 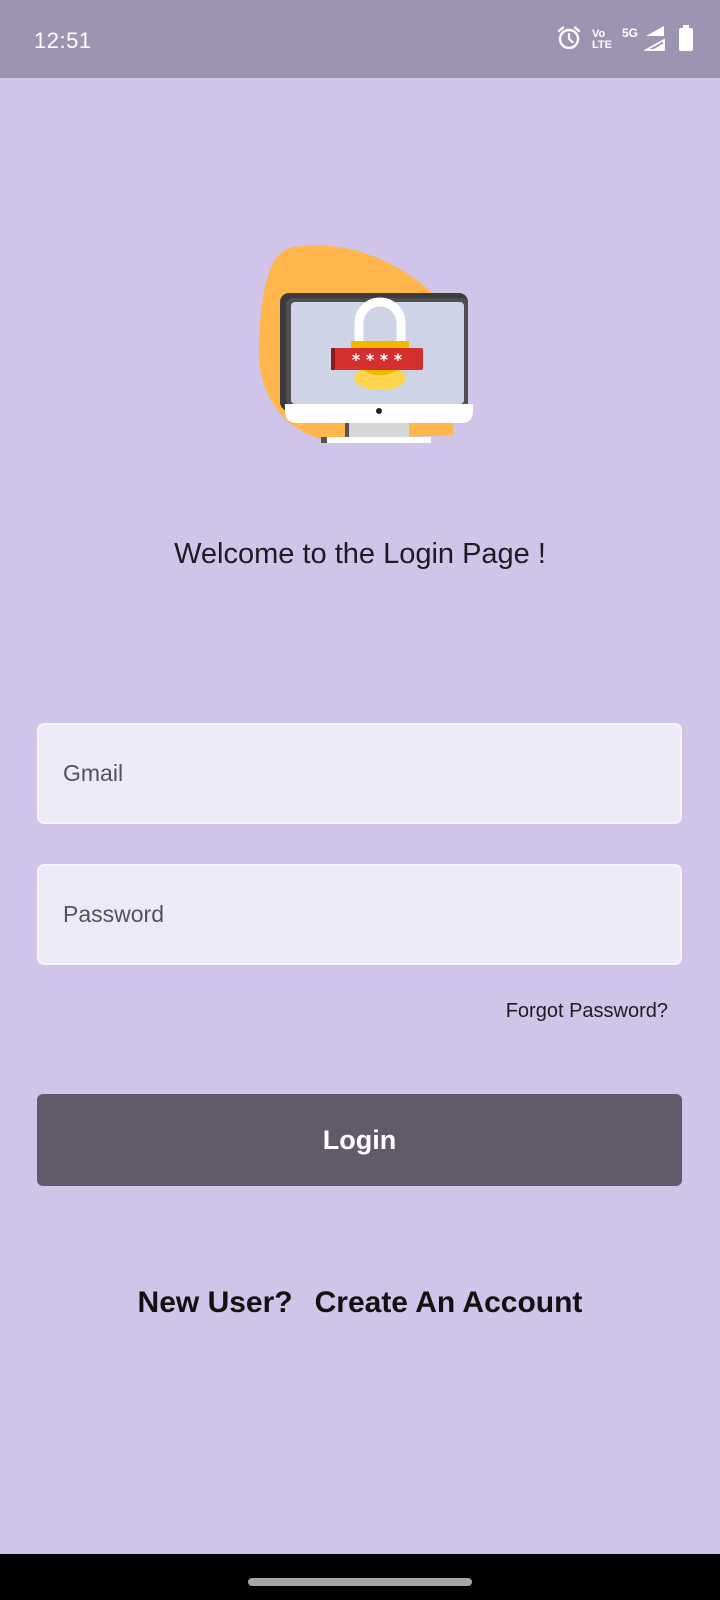 What do you see at coordinates (569, 40) in the screenshot?
I see `alarm-icon` at bounding box center [569, 40].